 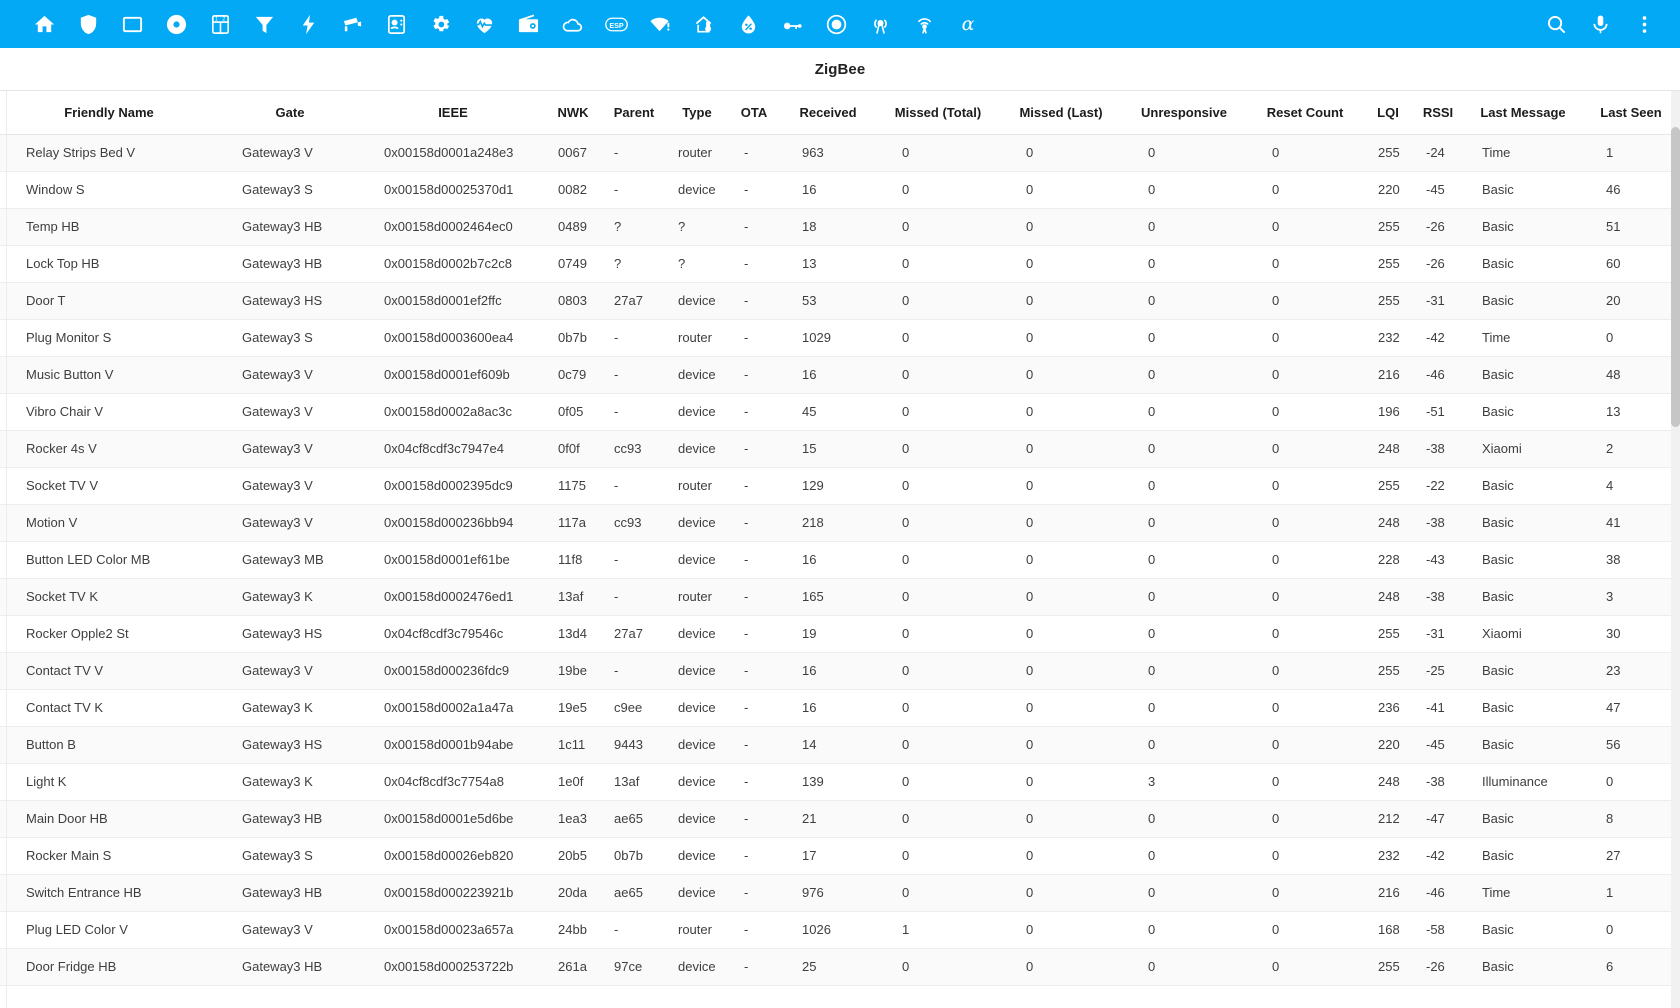 I want to click on alpha-icon: α, so click(x=968, y=24).